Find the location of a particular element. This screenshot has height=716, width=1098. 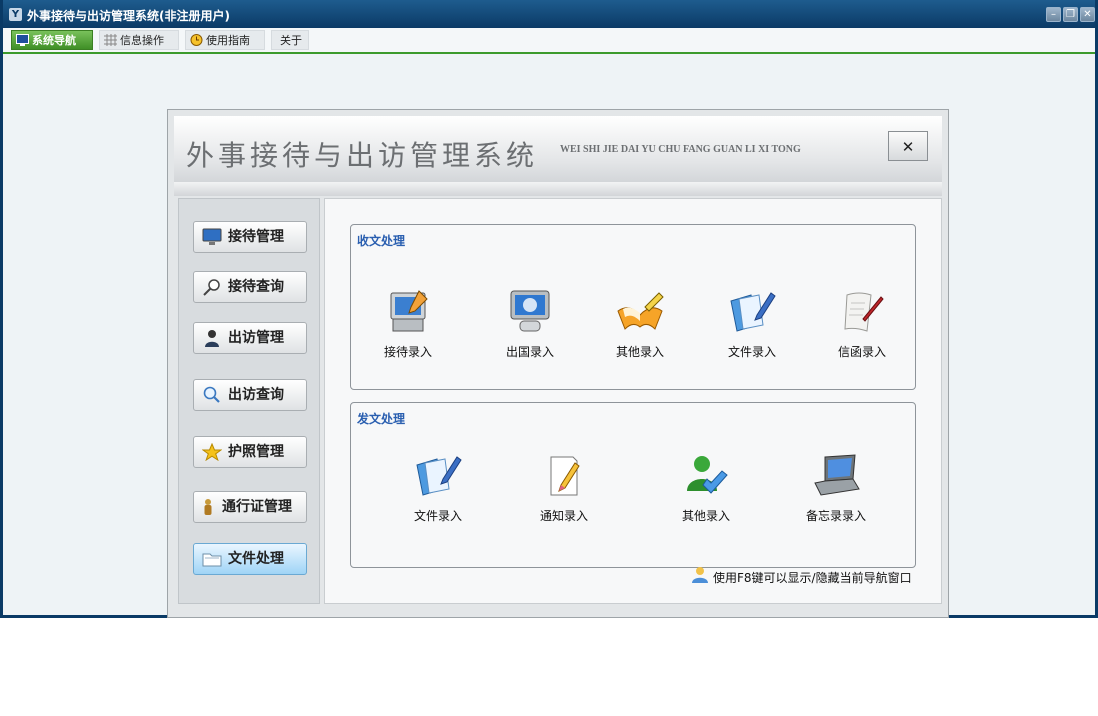

incoming-docs-group: 收文处理 接待录入 出国录入 其他录入 文件录入 信函录入 is located at coordinates (633, 307).